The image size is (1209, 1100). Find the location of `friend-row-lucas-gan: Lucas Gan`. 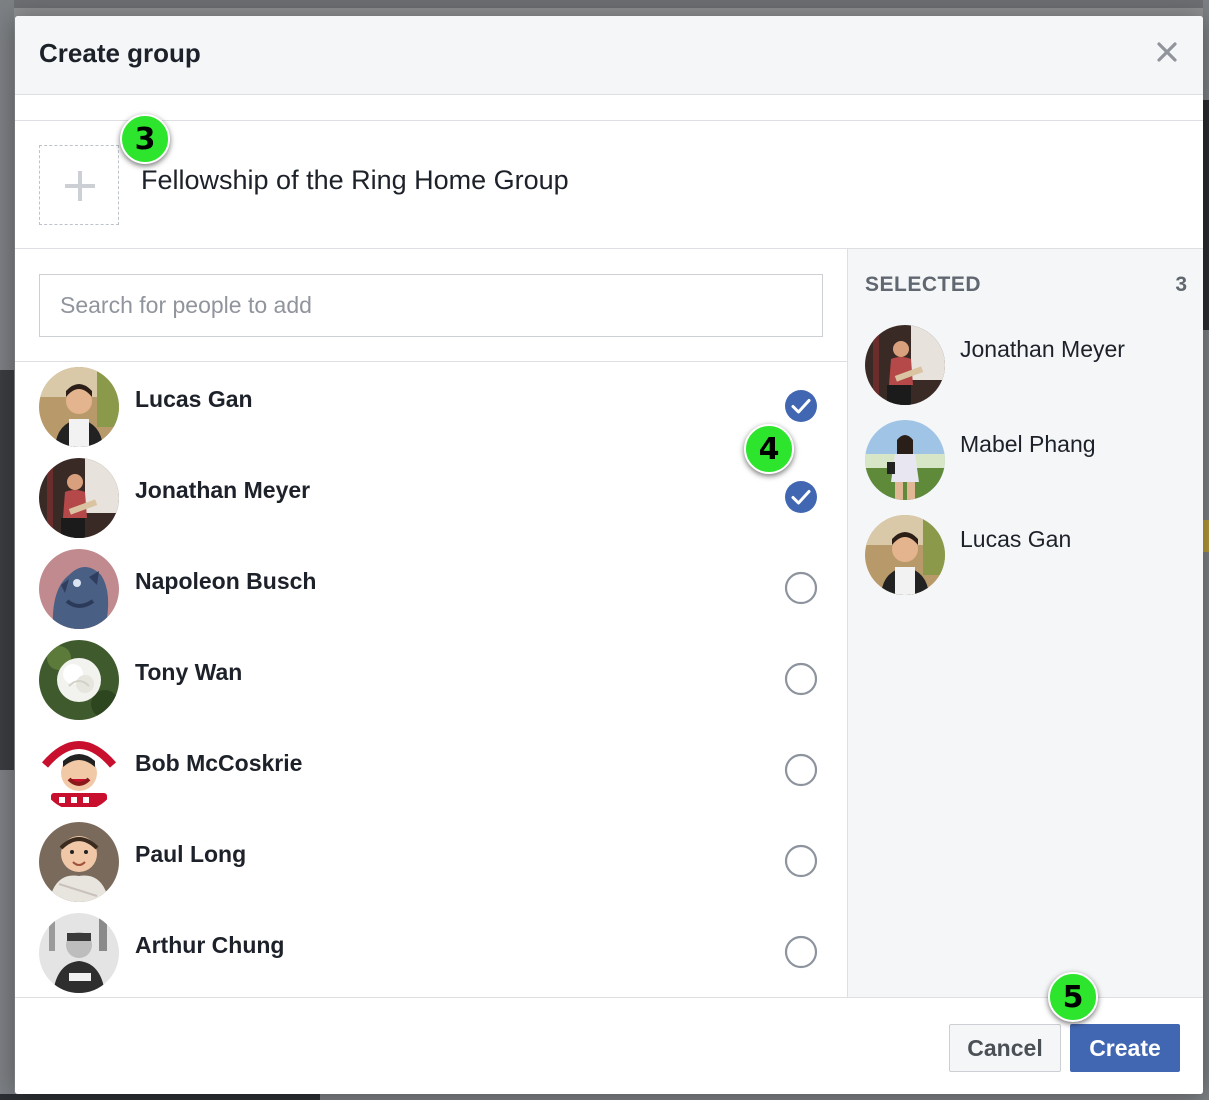

friend-row-lucas-gan: Lucas Gan is located at coordinates (431, 407).